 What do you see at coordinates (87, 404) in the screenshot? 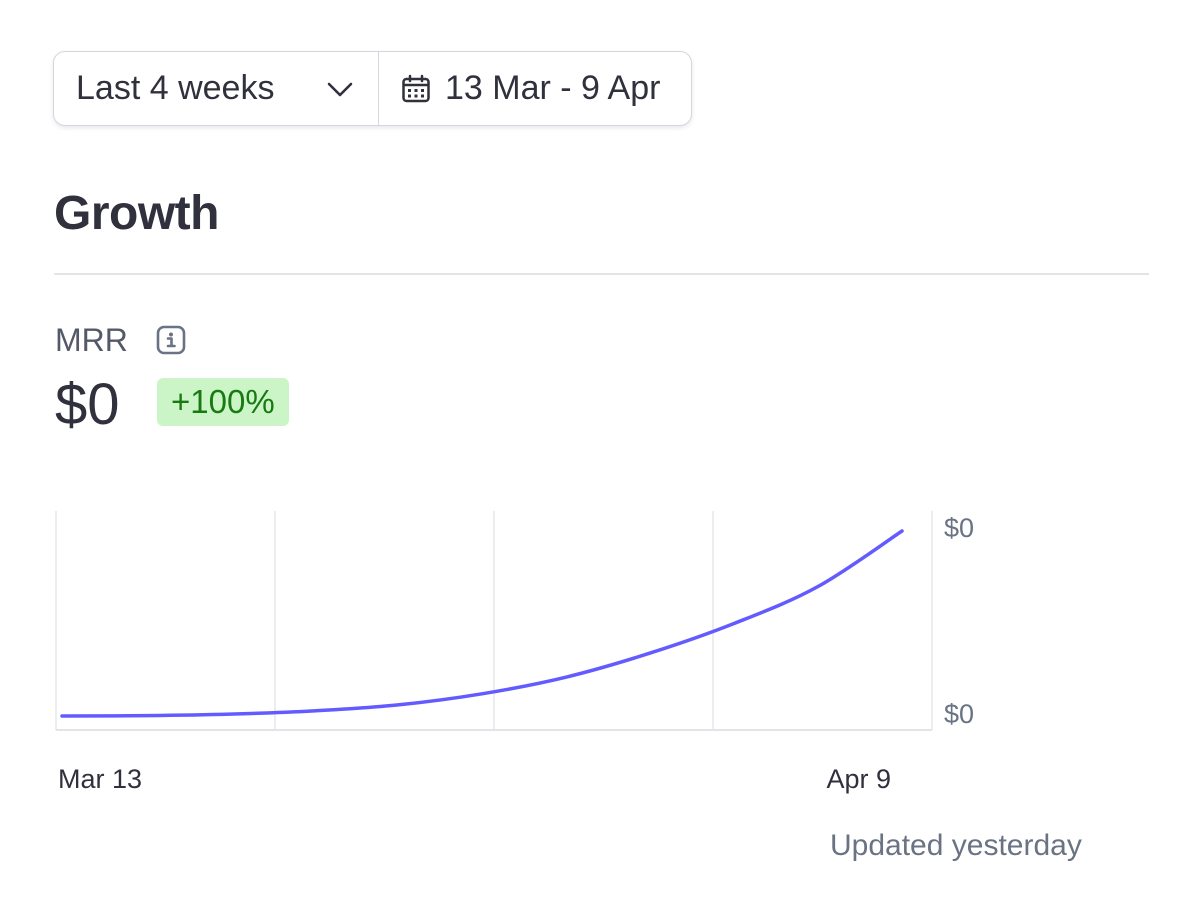
I see `metric-value: $0` at bounding box center [87, 404].